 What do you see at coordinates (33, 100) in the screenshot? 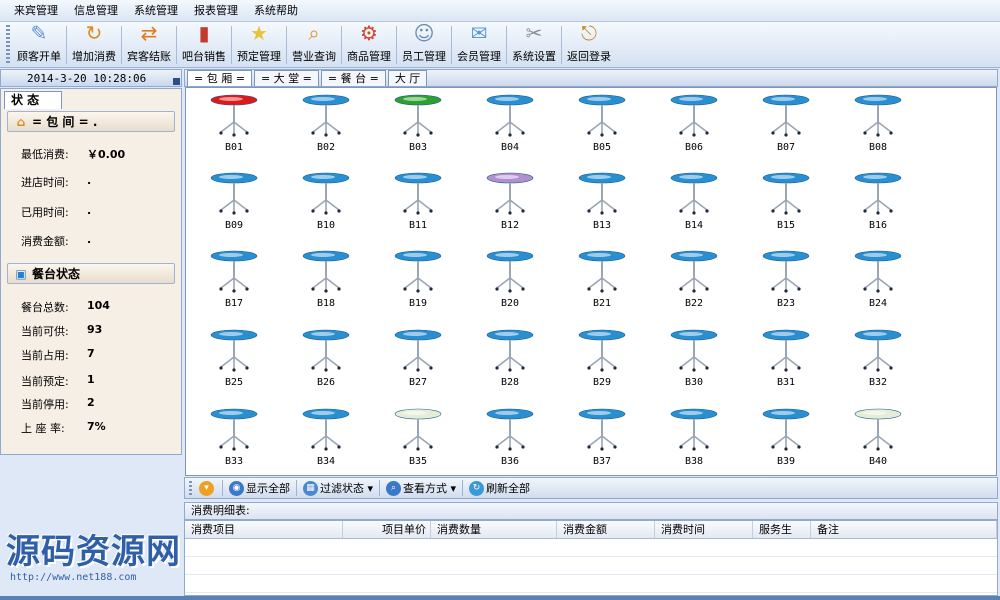
I see `tab-status: 状 态` at bounding box center [33, 100].